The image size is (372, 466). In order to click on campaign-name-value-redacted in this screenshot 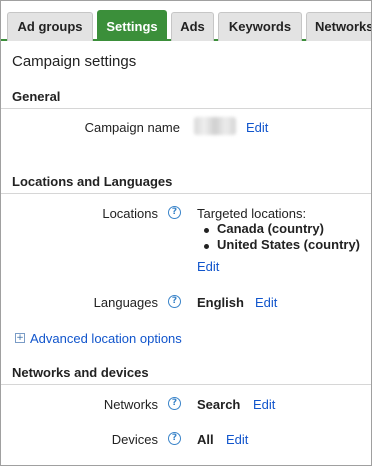, I will do `click(215, 126)`.